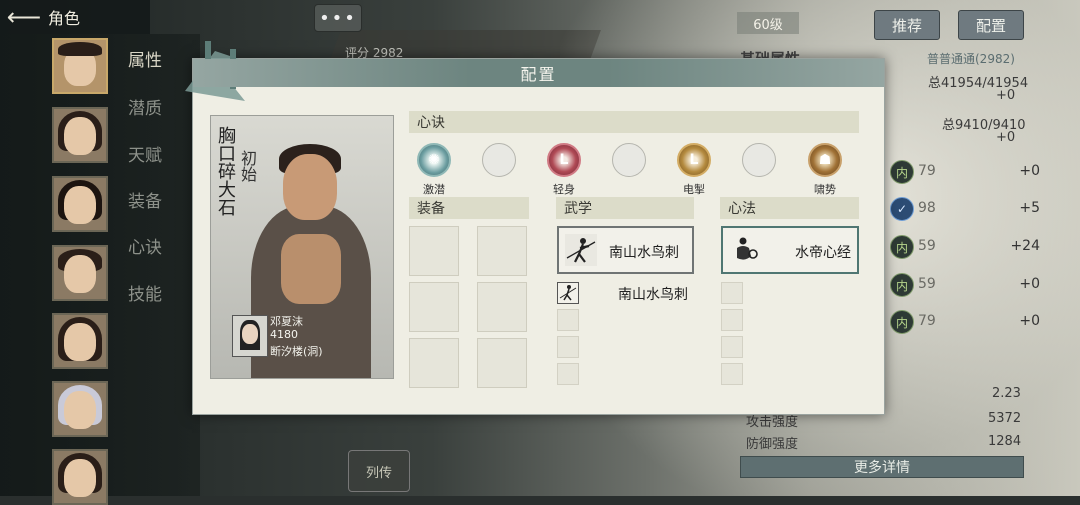 Image resolution: width=1080 pixels, height=505 pixels. Describe the element at coordinates (965, 322) in the screenshot. I see `stat-row-5: 内 79 +0` at that location.